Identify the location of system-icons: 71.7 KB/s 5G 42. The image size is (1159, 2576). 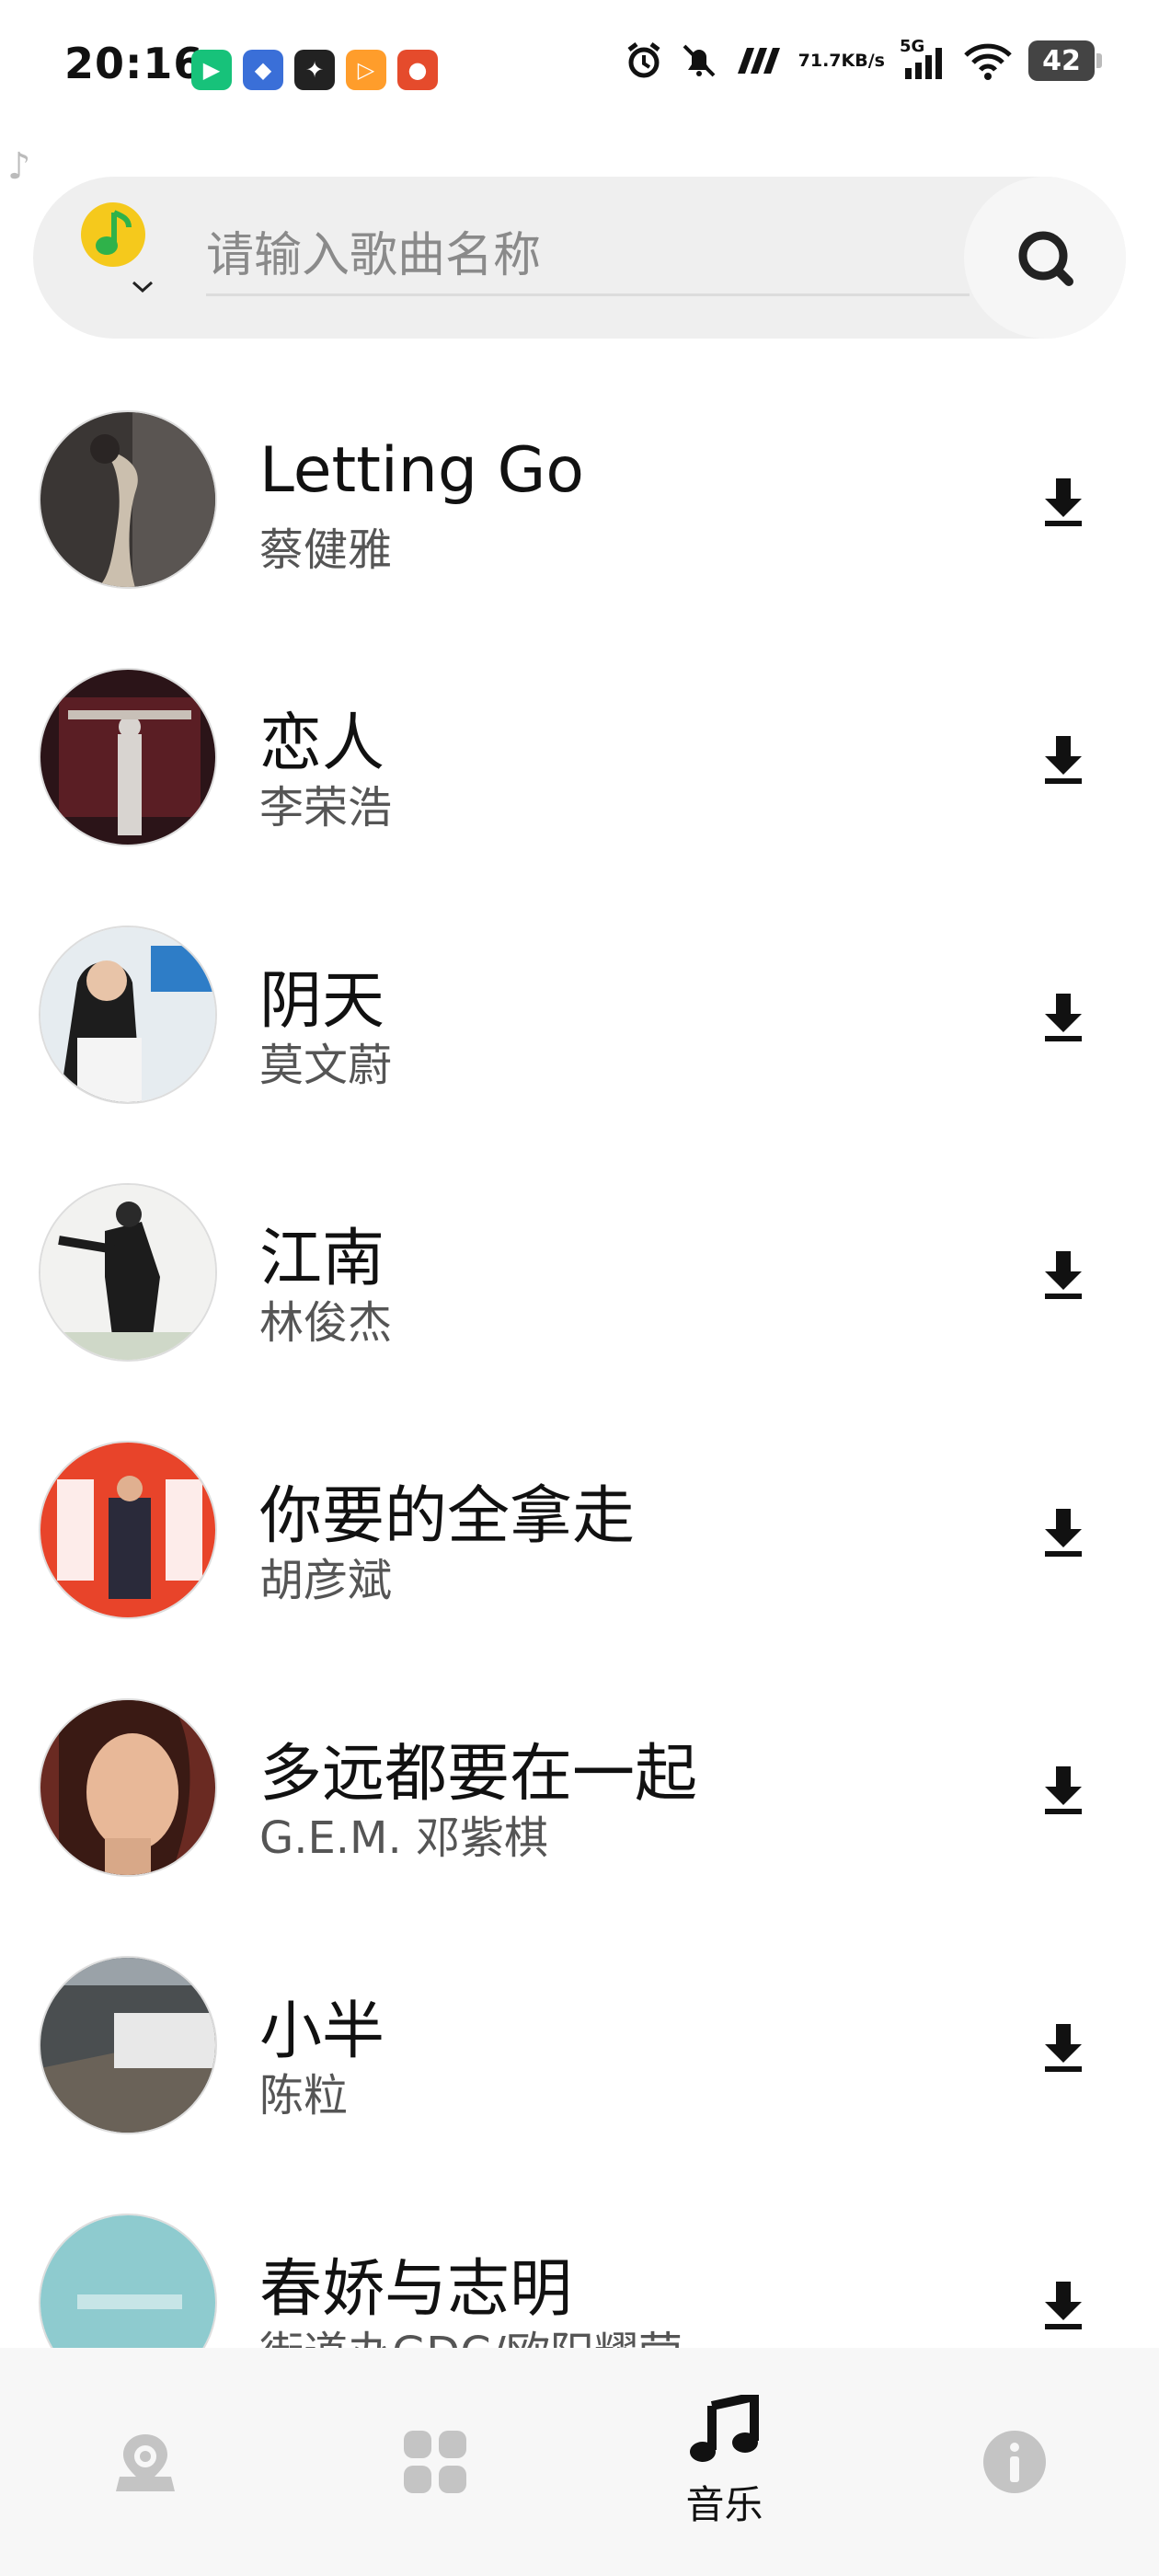
(863, 59).